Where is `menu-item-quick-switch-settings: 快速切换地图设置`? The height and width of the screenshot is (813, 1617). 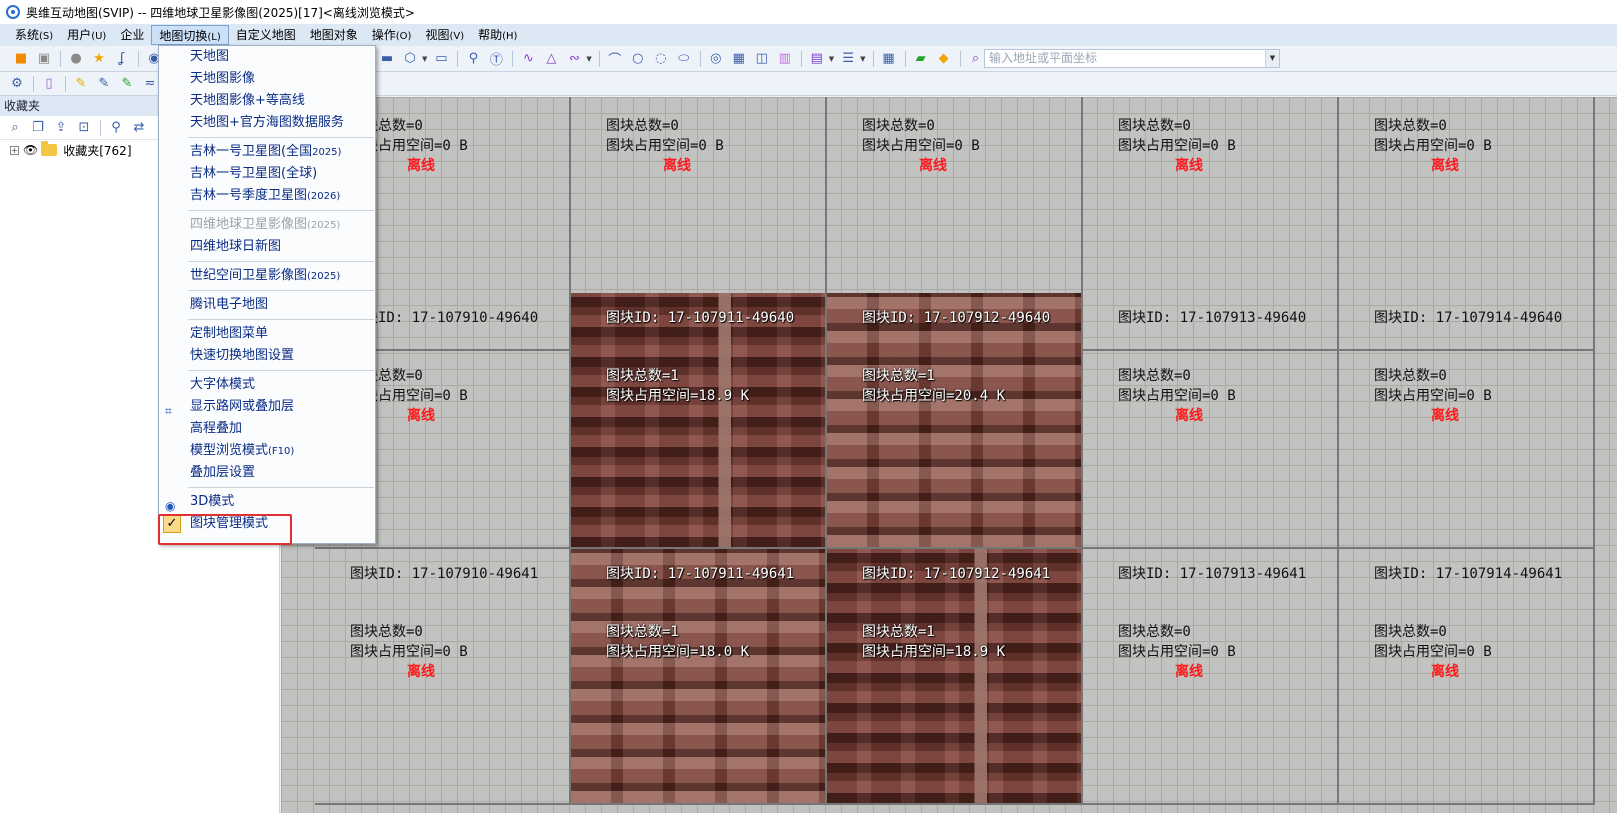 menu-item-quick-switch-settings: 快速切换地图设置 is located at coordinates (267, 356).